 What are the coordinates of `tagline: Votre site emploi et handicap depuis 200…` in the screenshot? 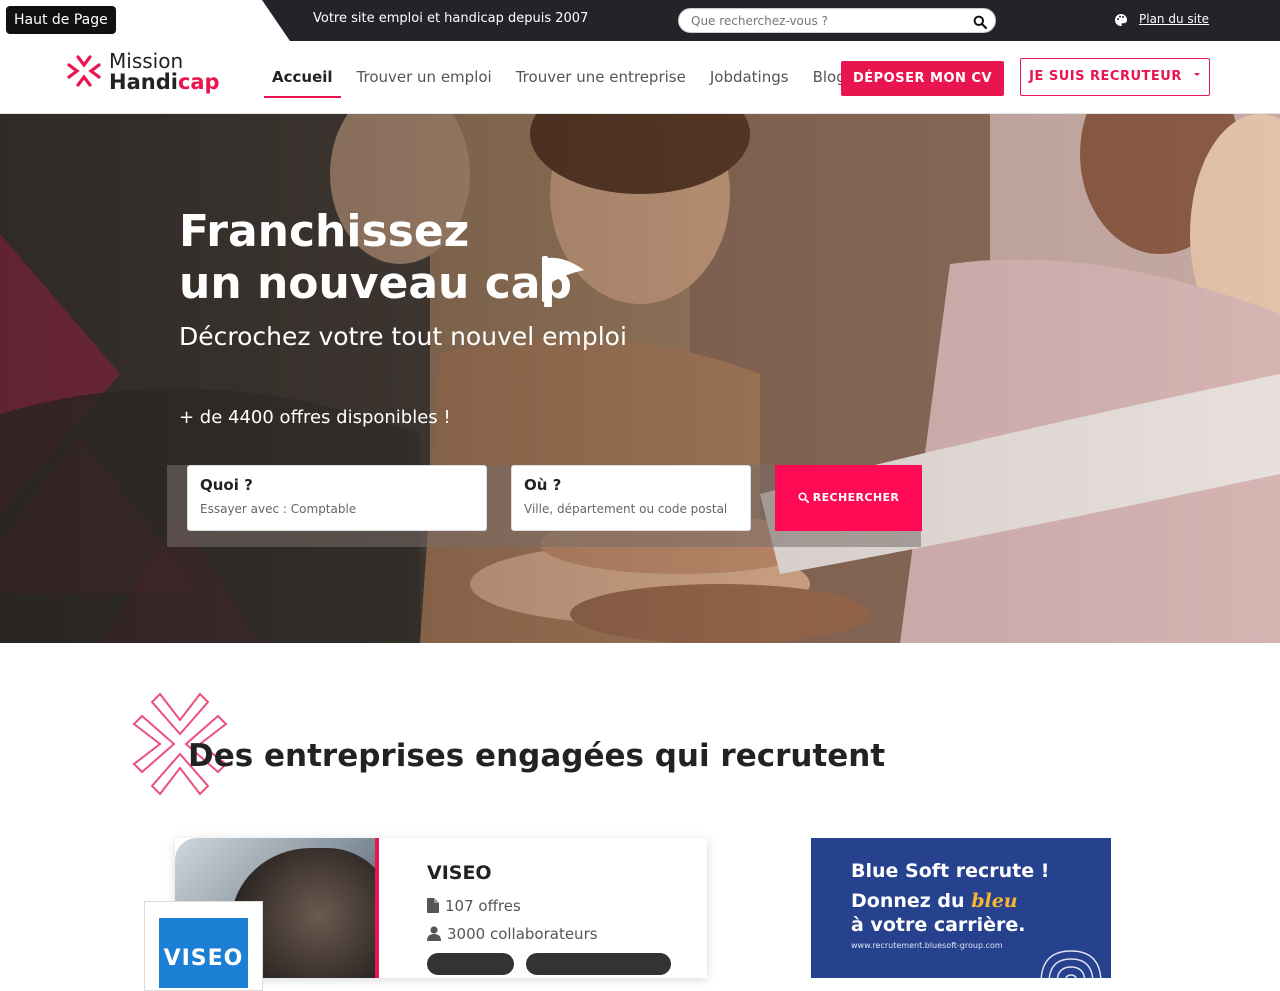 It's located at (451, 18).